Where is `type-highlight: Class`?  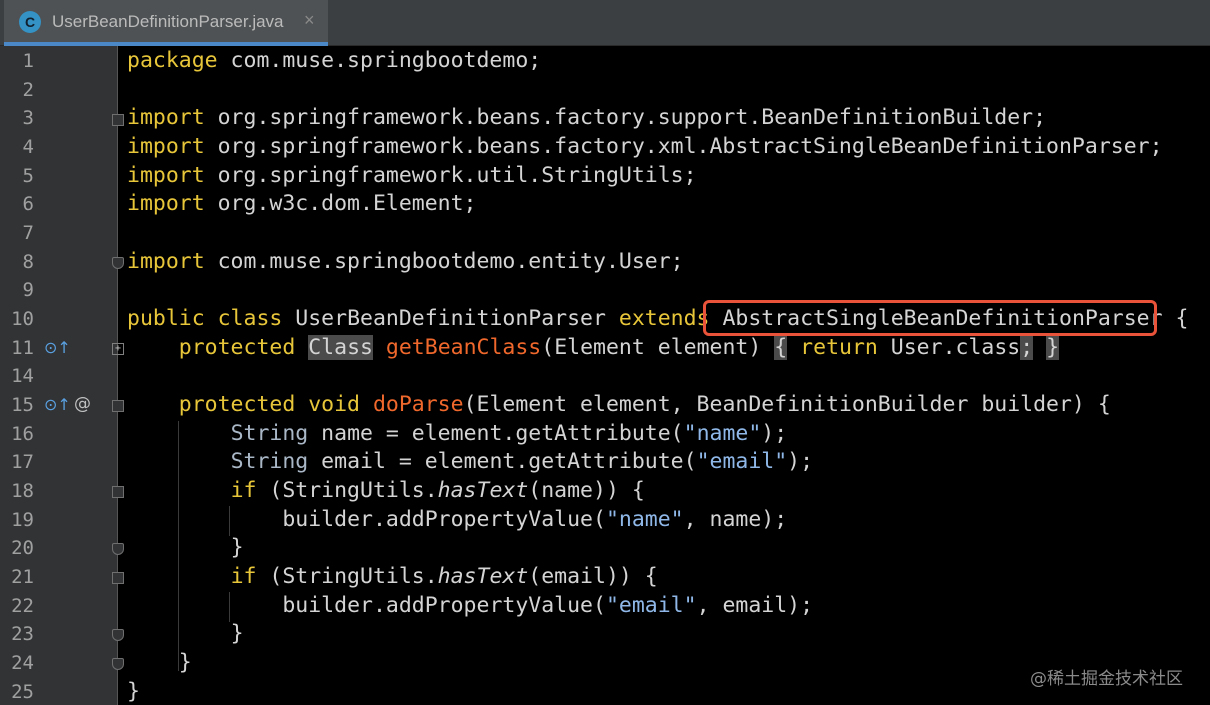 type-highlight: Class is located at coordinates (340, 347).